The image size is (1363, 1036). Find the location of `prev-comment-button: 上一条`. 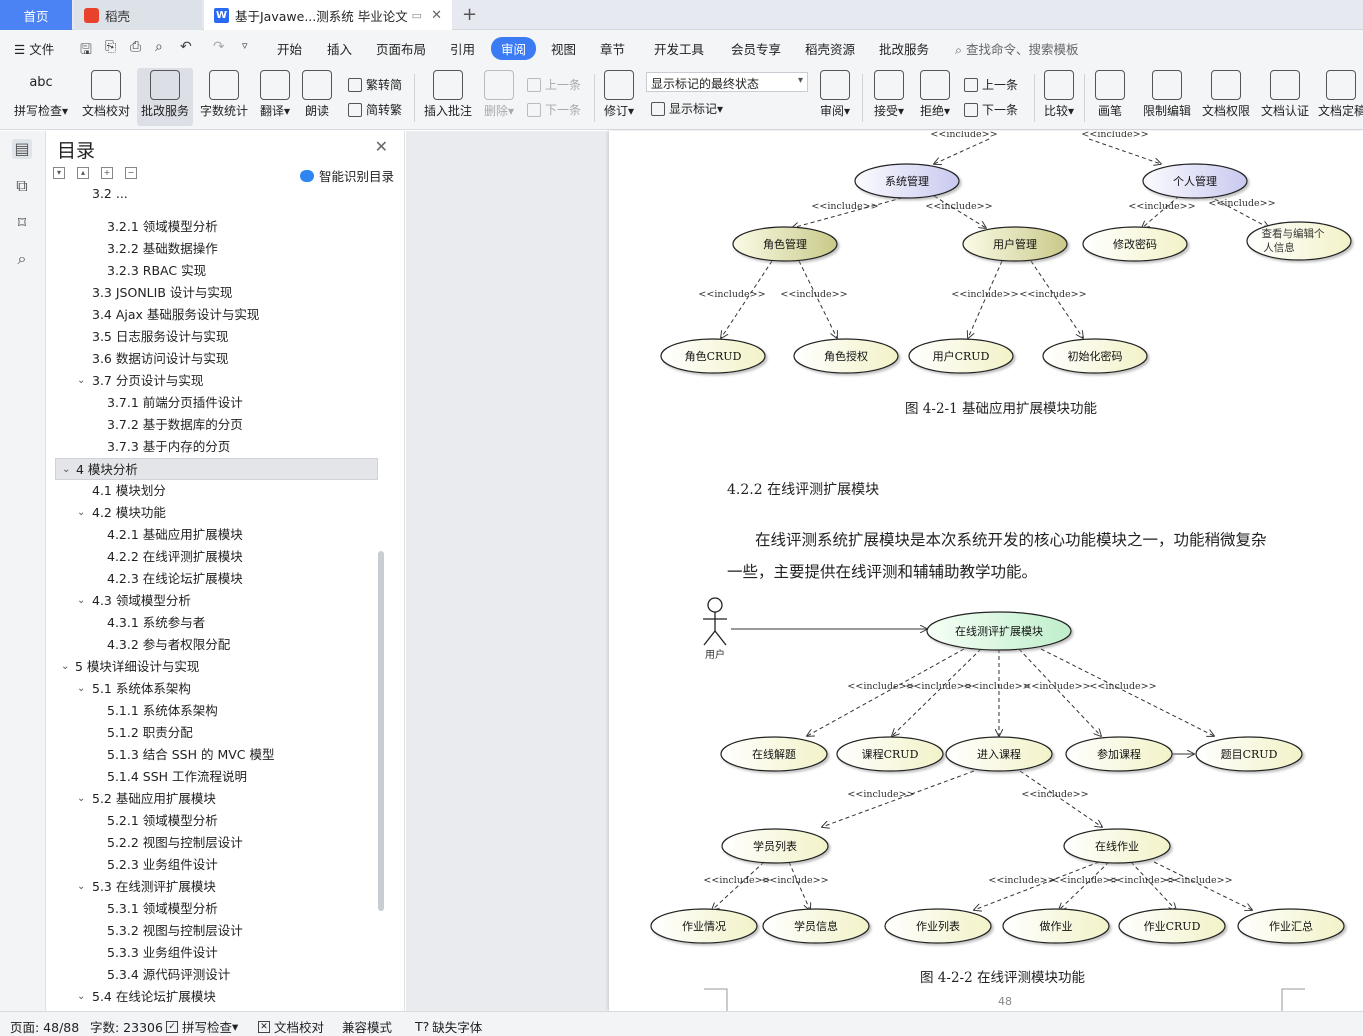

prev-comment-button: 上一条 is located at coordinates (554, 84).